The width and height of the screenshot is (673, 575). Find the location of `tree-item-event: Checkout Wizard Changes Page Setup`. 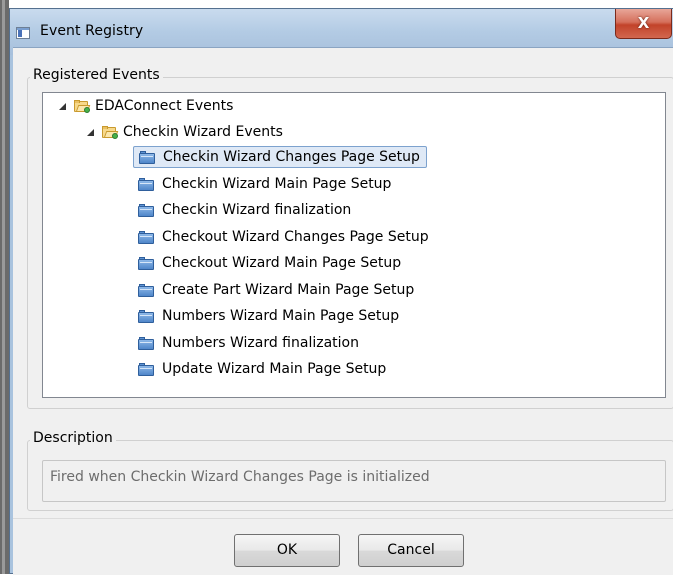

tree-item-event: Checkout Wizard Changes Page Setup is located at coordinates (283, 237).